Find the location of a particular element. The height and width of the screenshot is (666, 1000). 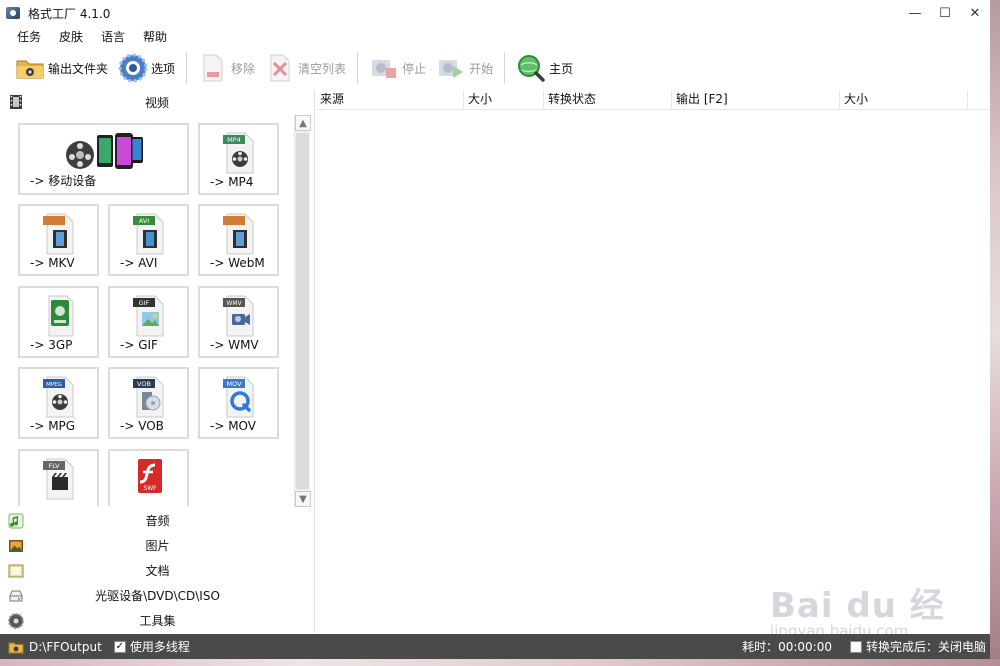

title-bar: 格式工厂 4.1.0 — ☐ ✕ is located at coordinates (495, 13).